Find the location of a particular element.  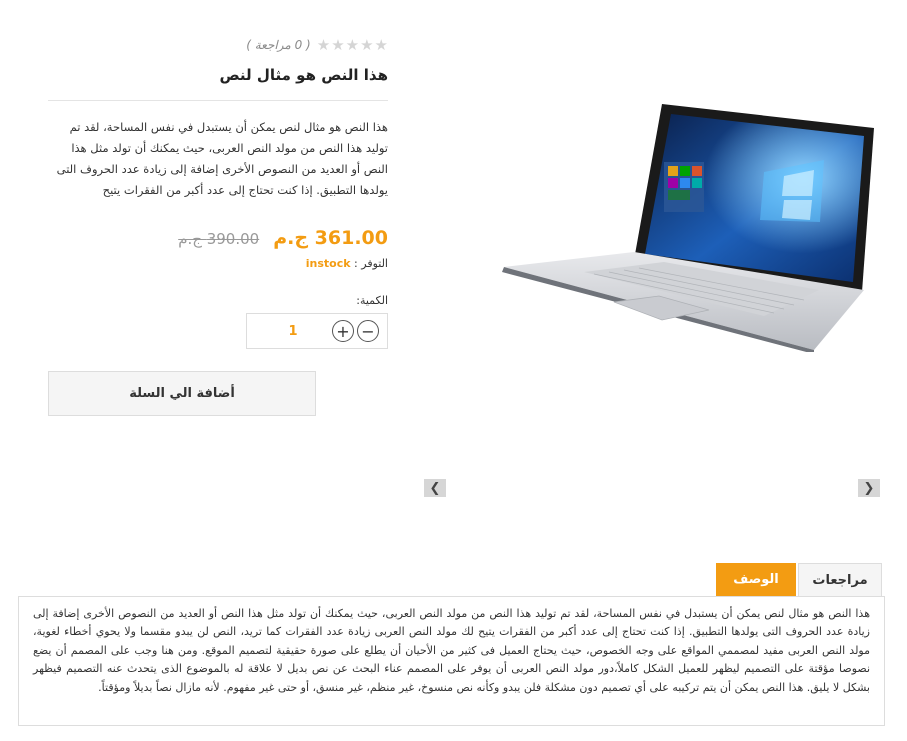

price-current: 361.00 ج.م is located at coordinates (330, 238).